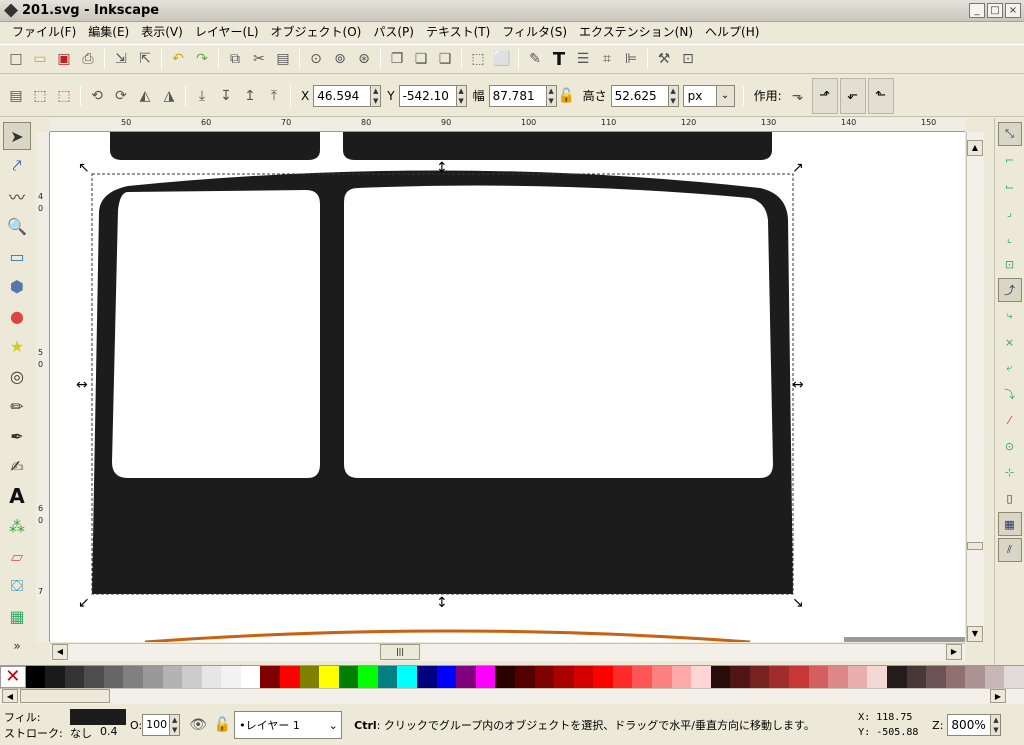 The image size is (1024, 745). I want to click on palette-scroll-thumb, so click(65, 696).